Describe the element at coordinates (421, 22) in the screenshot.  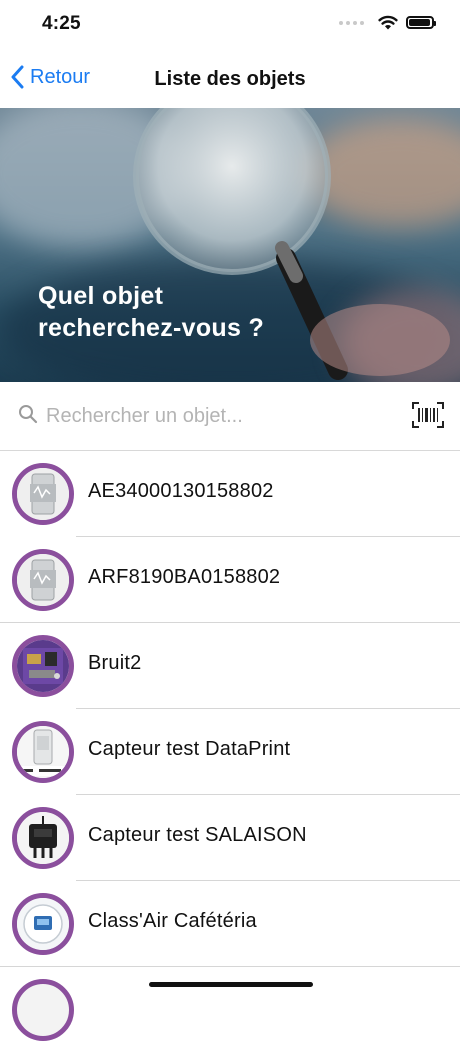
I see `battery-icon` at that location.